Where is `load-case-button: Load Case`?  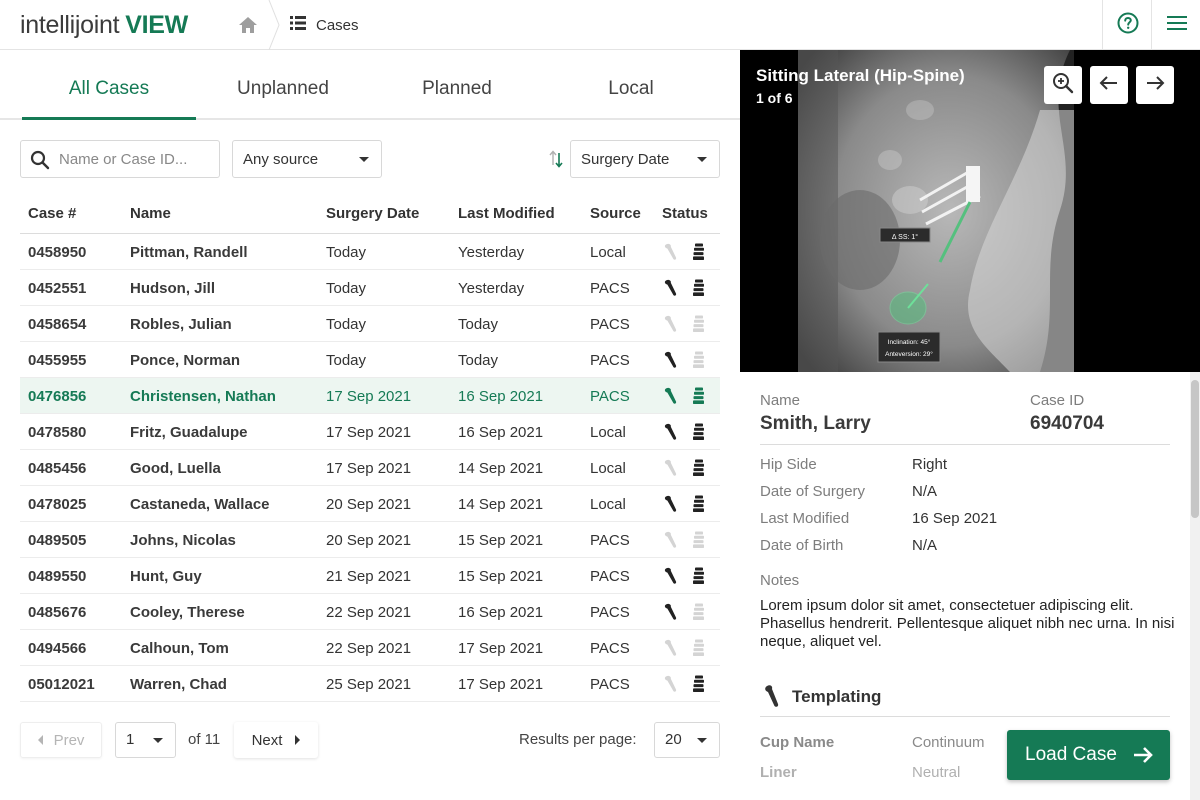
load-case-button: Load Case is located at coordinates (1088, 755).